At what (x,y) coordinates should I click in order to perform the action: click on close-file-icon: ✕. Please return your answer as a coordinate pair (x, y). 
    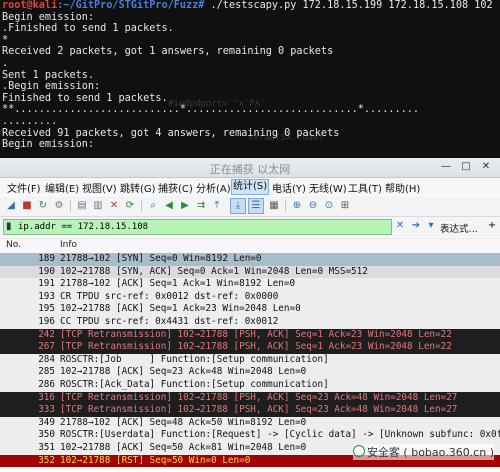
    Looking at the image, I should click on (114, 206).